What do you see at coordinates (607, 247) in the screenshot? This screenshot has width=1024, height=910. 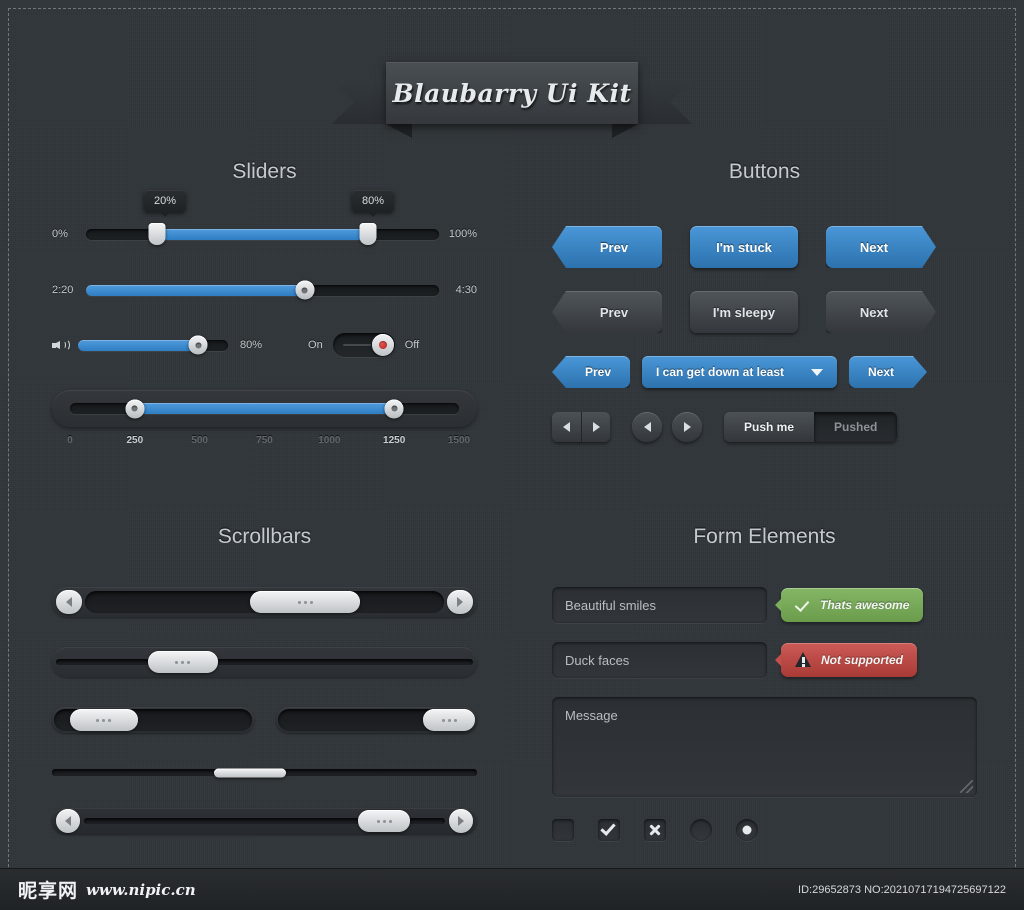 I see `prev-button-blue: Prev` at bounding box center [607, 247].